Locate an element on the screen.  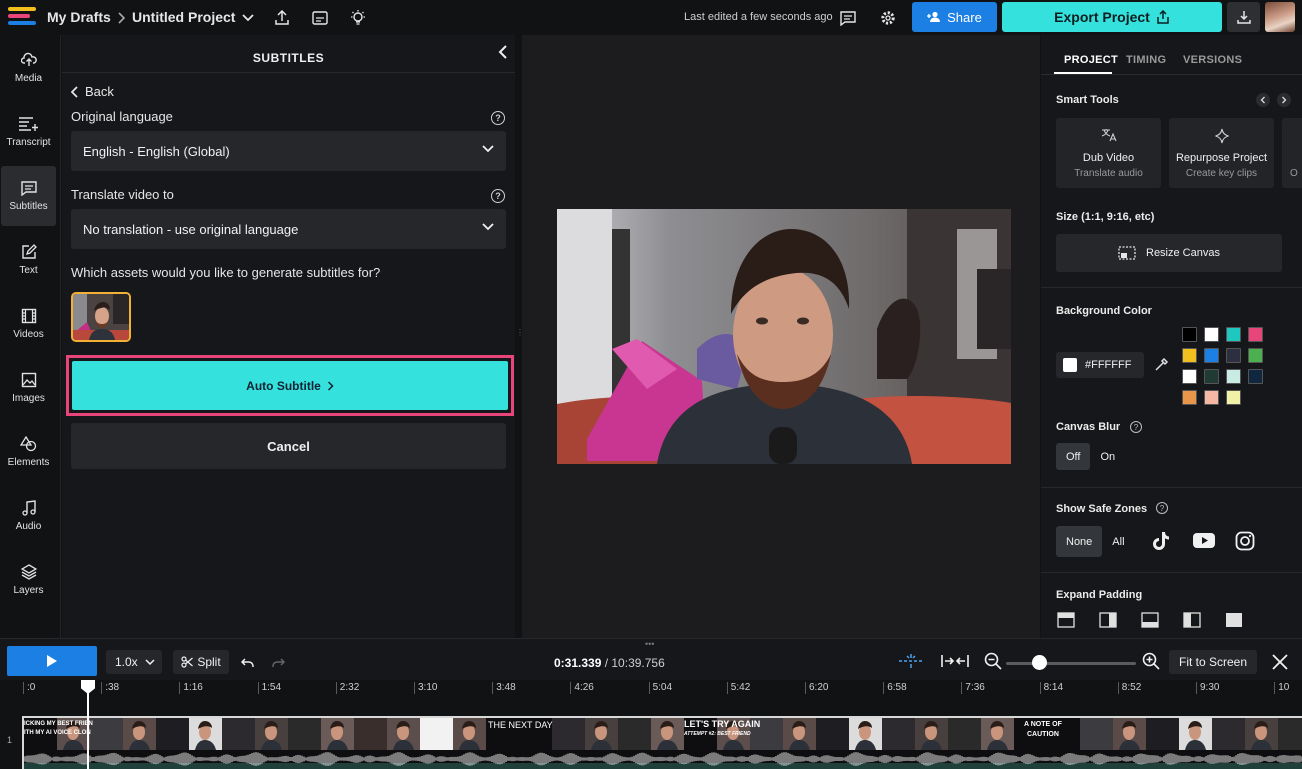
back-link: Back is located at coordinates (92, 91).